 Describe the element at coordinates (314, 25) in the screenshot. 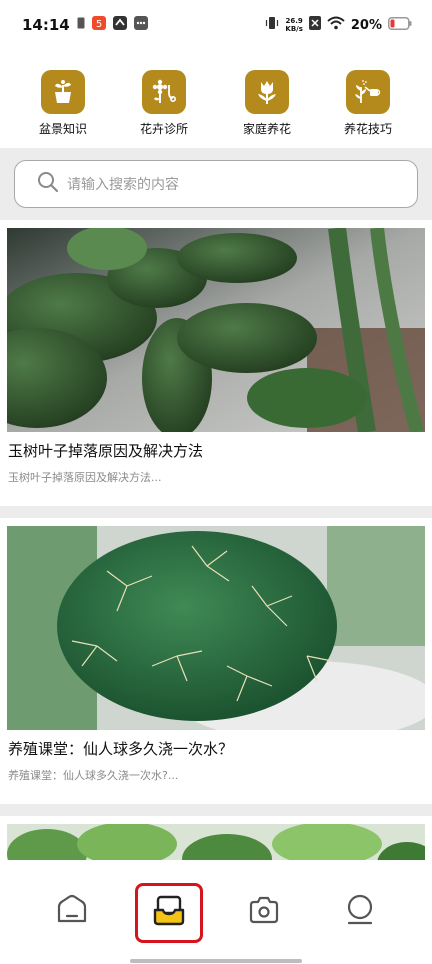

I see `data-off-icon` at that location.